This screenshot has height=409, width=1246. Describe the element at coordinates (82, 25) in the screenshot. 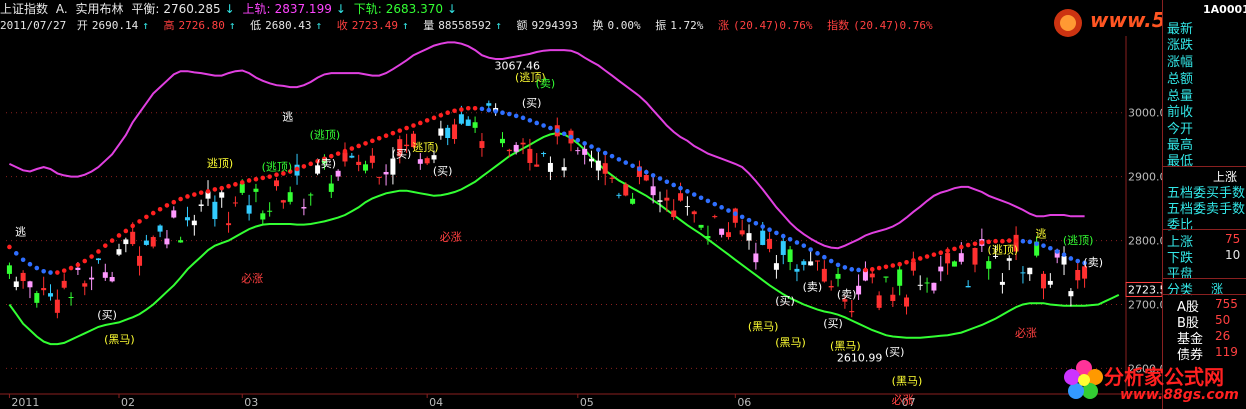

I see `open-label: 开` at that location.